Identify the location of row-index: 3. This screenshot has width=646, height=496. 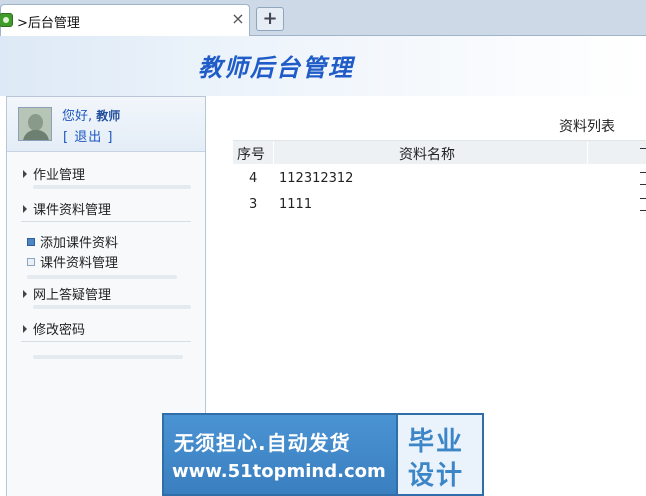
(253, 204).